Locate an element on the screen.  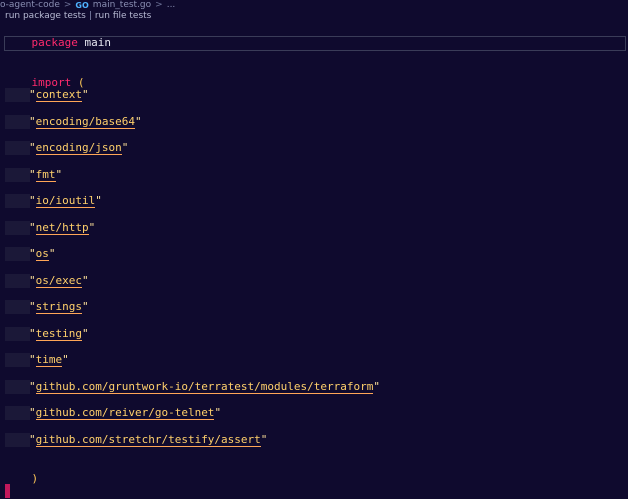
import-line: "testing" is located at coordinates (59, 334).